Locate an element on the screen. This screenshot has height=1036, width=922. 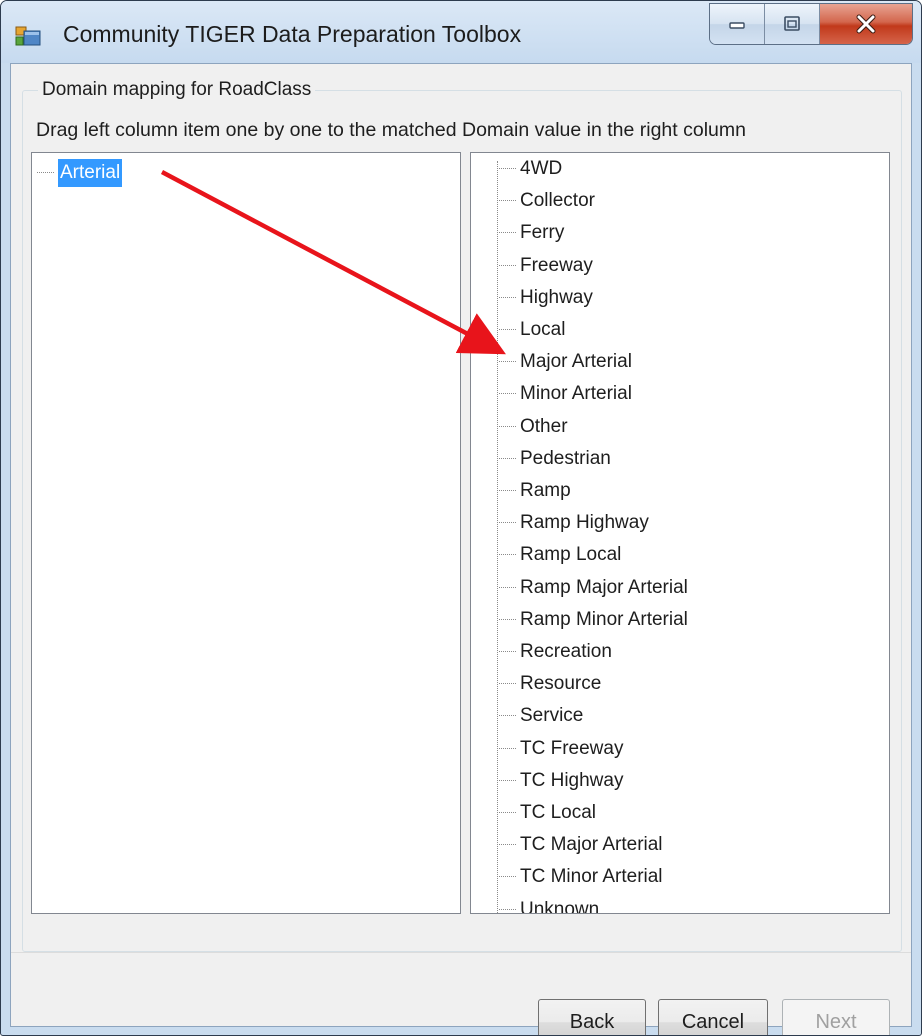
tree-node-label: Ramp Major Arterial is located at coordinates (604, 588).